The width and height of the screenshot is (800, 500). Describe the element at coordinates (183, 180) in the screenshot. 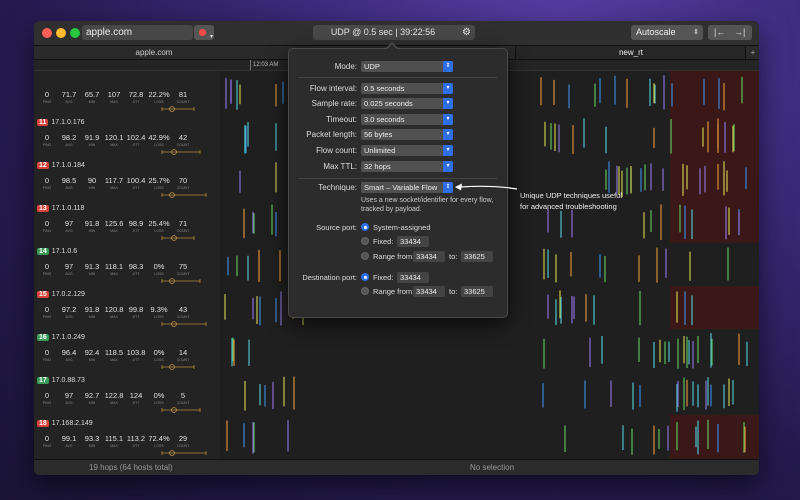

I see `hop-stat-value: 70` at that location.